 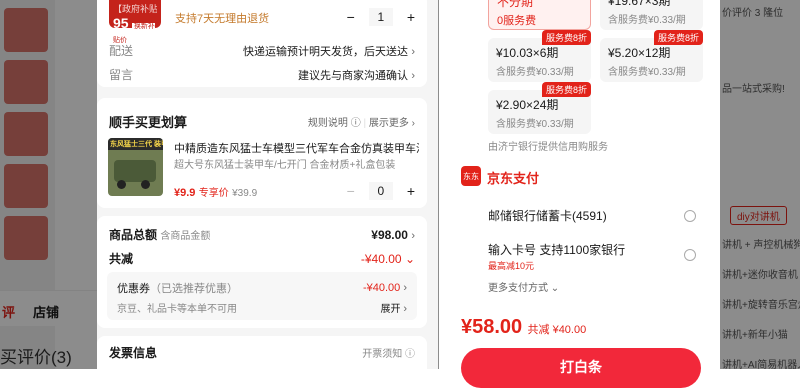 I want to click on addon-price-tag: 专享价, so click(x=213, y=193).